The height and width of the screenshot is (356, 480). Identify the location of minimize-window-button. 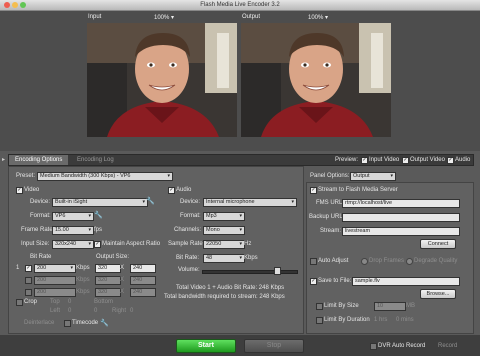
(15, 5).